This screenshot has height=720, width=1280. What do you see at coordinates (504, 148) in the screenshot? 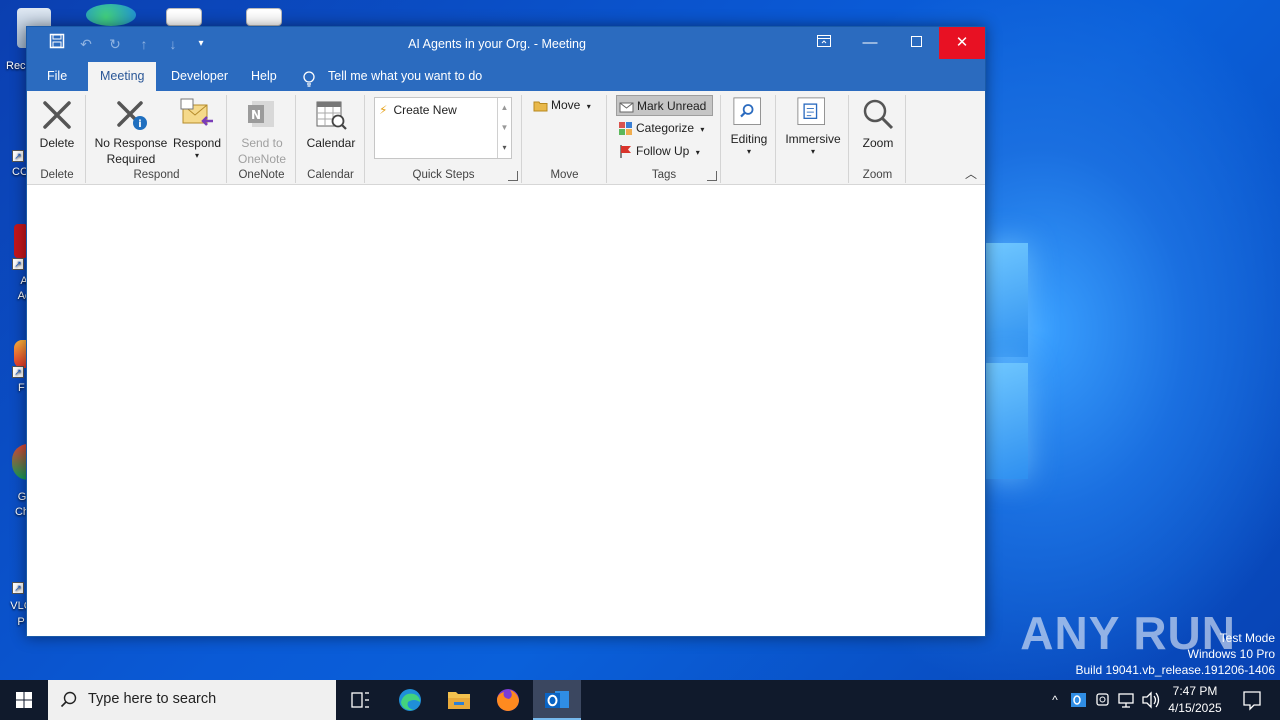
I see `gallery-more-button: ▾` at bounding box center [504, 148].